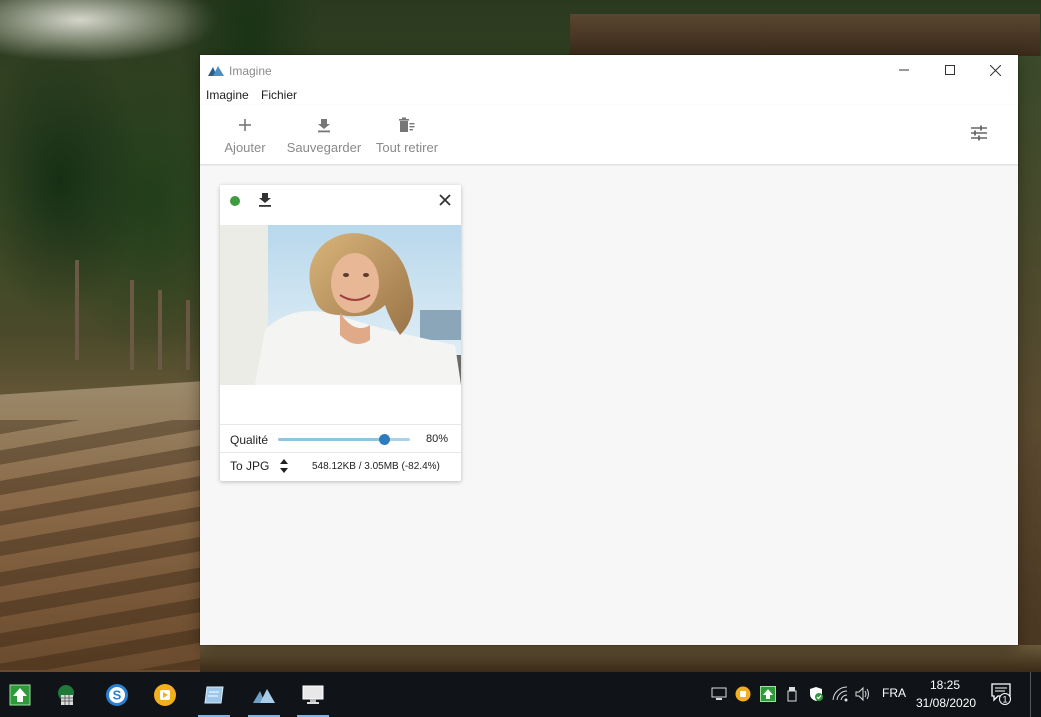 This screenshot has height=717, width=1041. Describe the element at coordinates (946, 703) in the screenshot. I see `clock-date: 31/08/2020` at that location.